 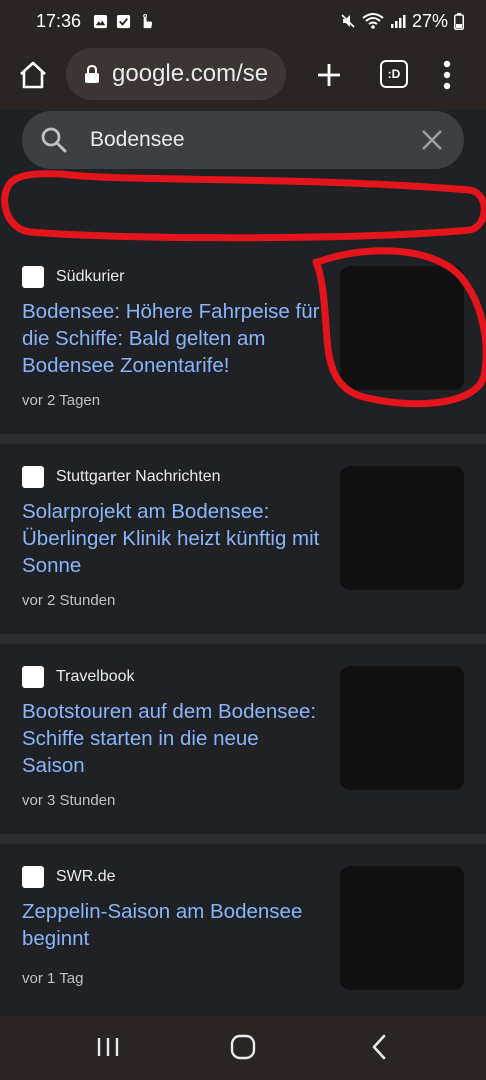 What do you see at coordinates (348, 21) in the screenshot?
I see `mute-icon` at bounding box center [348, 21].